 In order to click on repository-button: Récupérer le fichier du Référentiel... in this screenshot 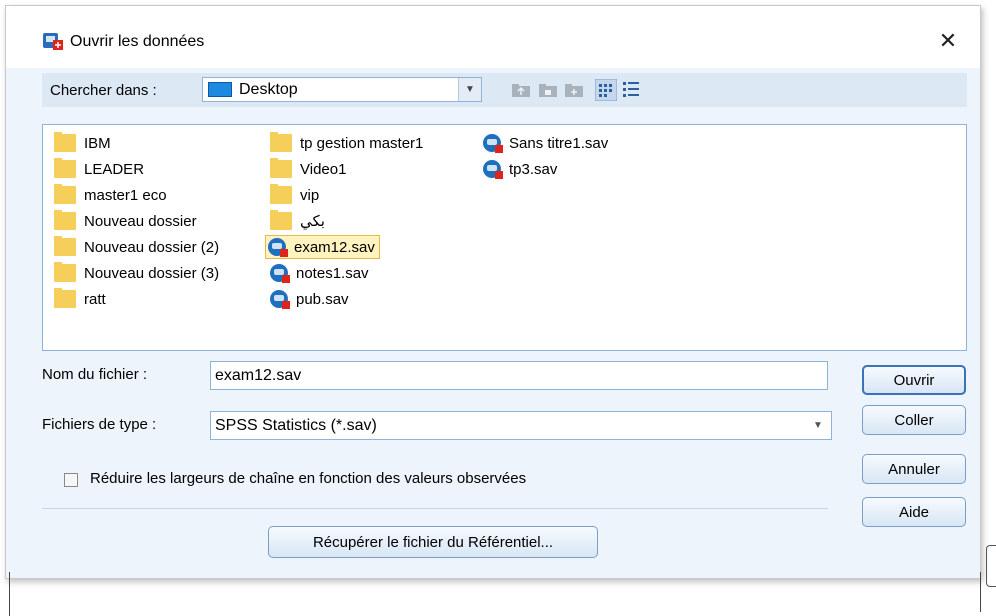, I will do `click(433, 542)`.